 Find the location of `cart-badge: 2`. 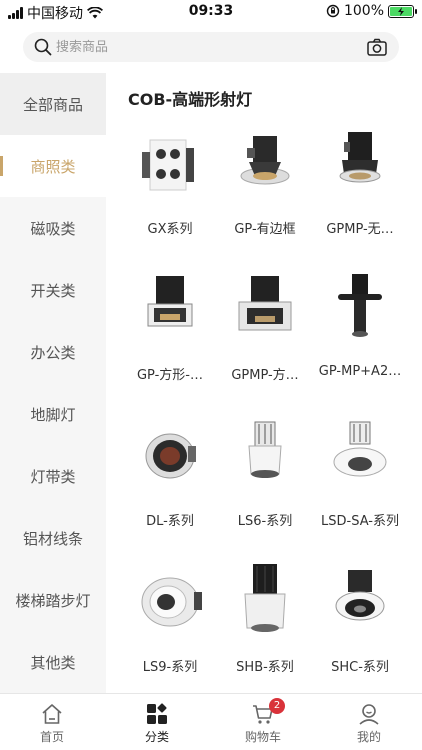

cart-badge: 2 is located at coordinates (277, 706).